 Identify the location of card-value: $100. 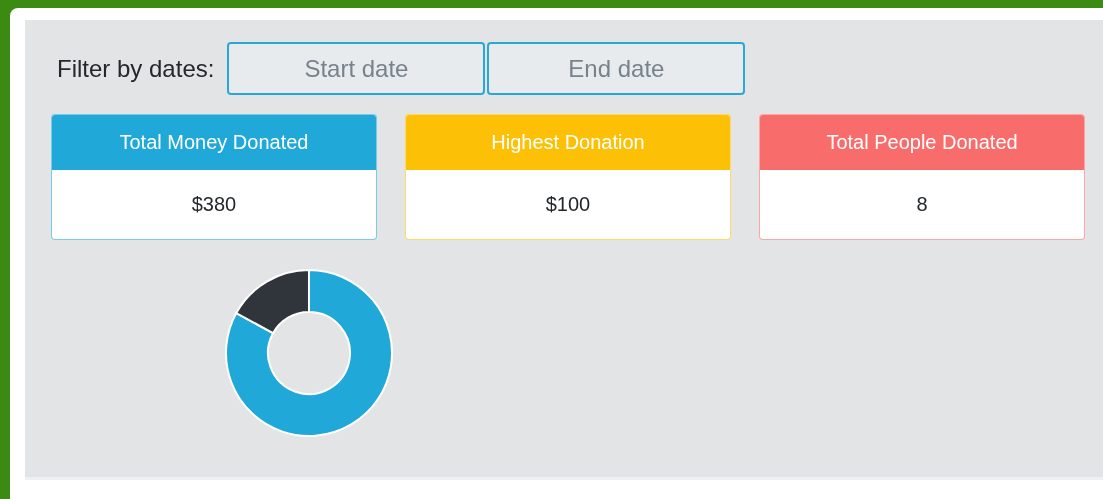
(568, 204).